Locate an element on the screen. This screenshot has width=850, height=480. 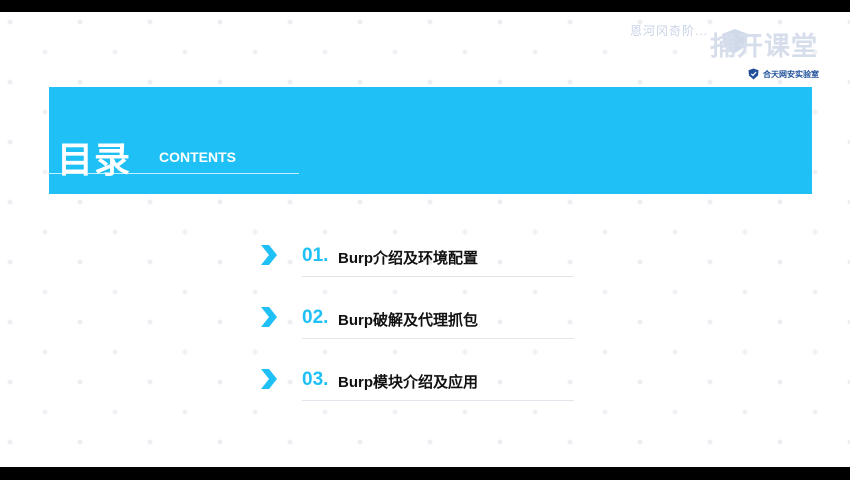
item-label: Burp介绍及环境配置 is located at coordinates (408, 258).